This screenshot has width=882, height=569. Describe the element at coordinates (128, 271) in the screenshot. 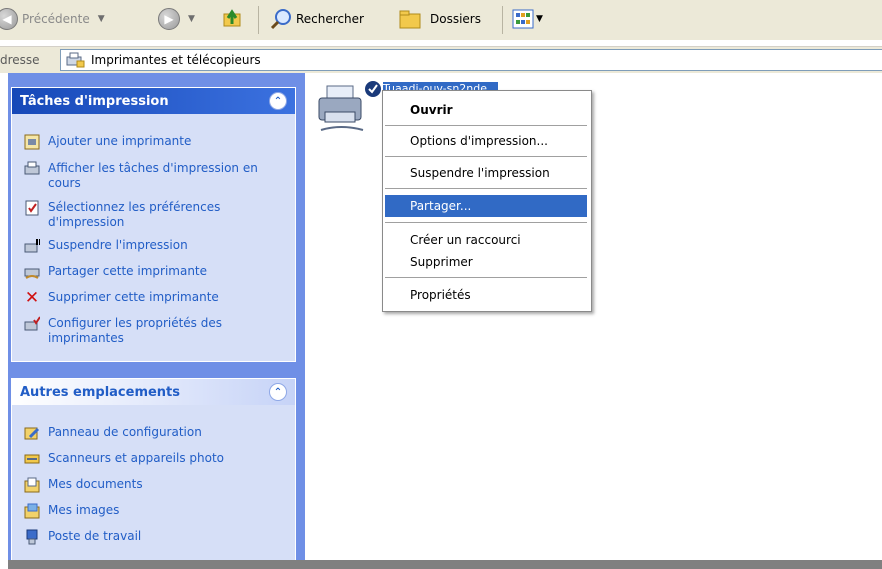

I see `task-label: Partager cette imprimante` at that location.